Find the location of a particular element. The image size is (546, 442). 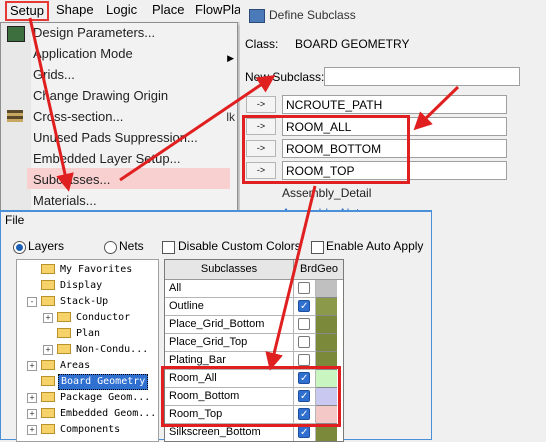

subclass-field: ROOM_TOP is located at coordinates (394, 170).